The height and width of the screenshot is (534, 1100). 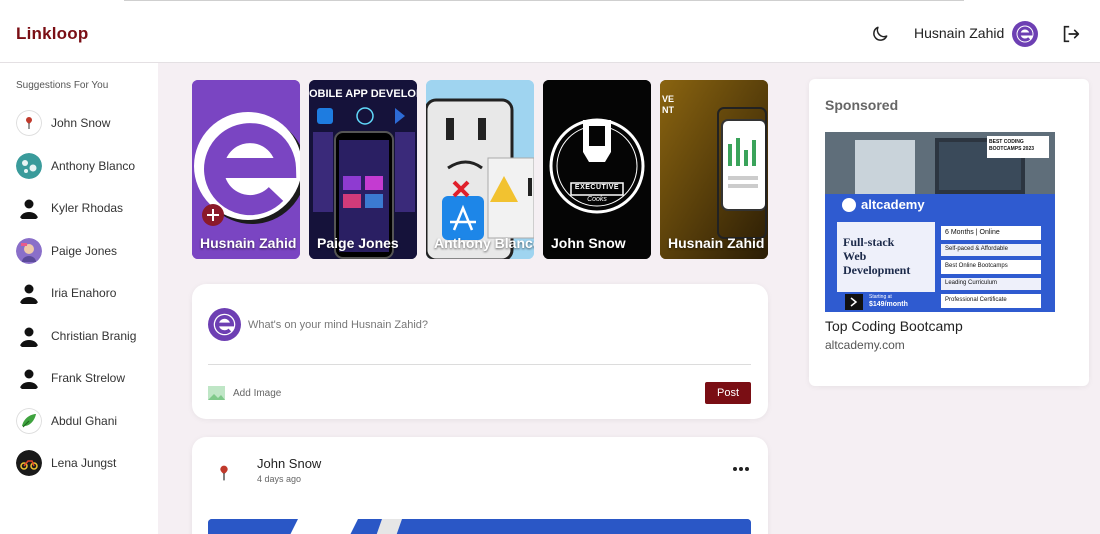 What do you see at coordinates (972, 232) in the screenshot?
I see `ad-feature: 6 Months | Online` at bounding box center [972, 232].